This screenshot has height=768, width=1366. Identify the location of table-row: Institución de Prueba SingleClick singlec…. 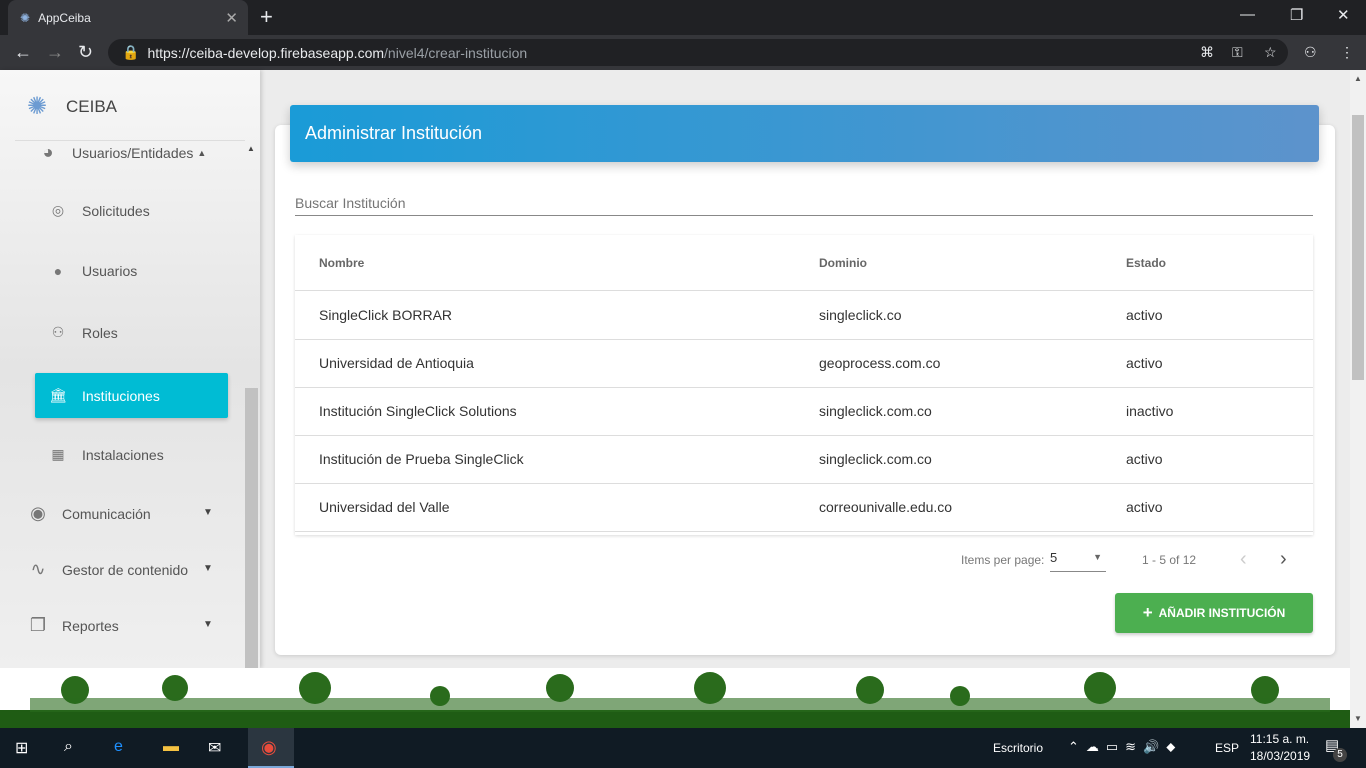
(804, 460).